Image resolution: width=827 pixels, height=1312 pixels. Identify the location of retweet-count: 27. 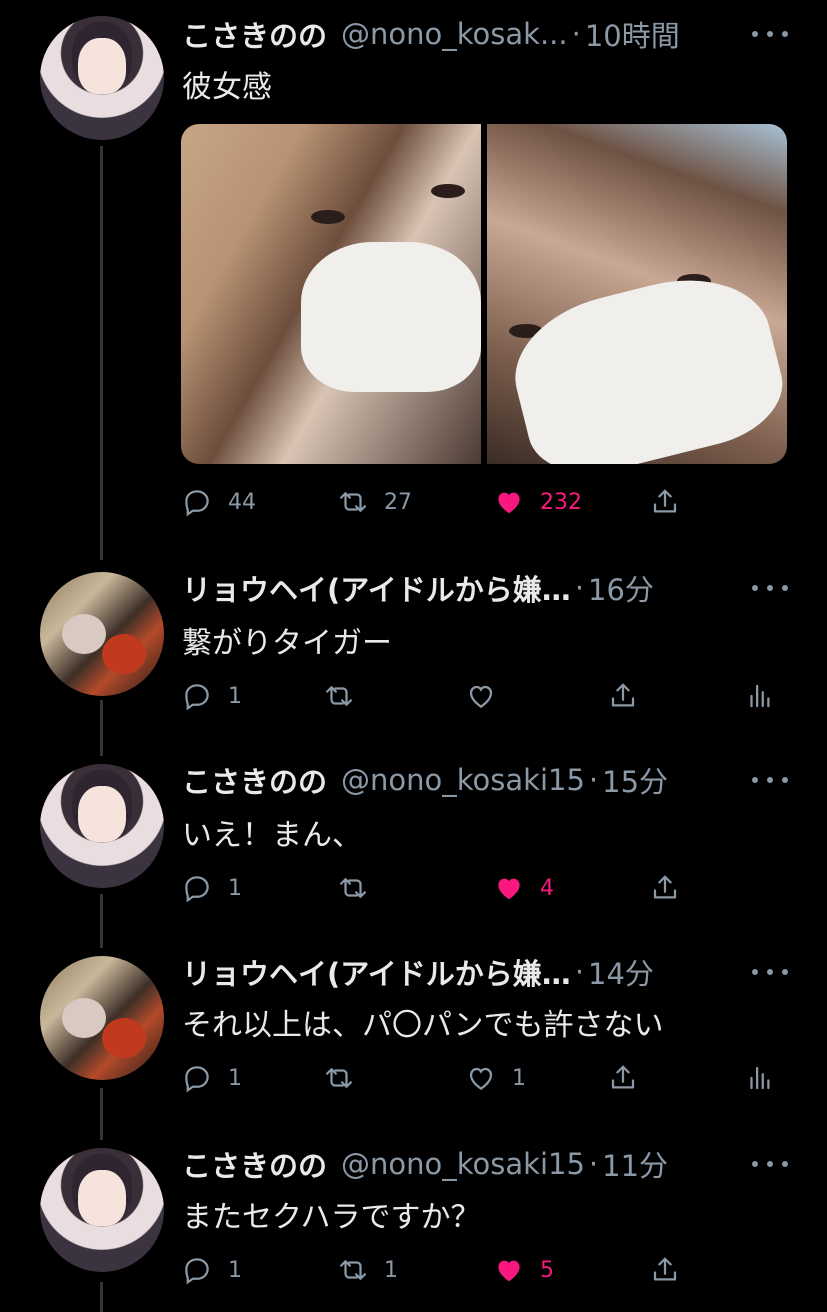
(398, 502).